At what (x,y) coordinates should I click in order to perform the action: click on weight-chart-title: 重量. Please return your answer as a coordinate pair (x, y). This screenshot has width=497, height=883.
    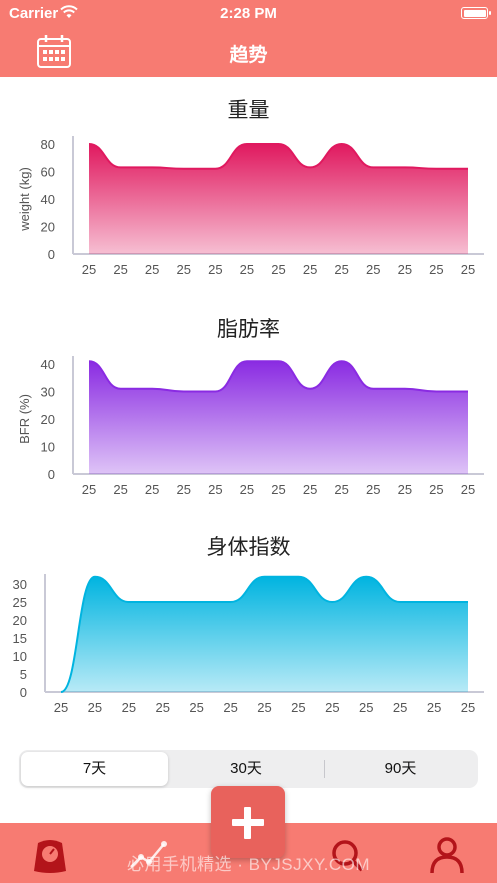
    Looking at the image, I should click on (248, 110).